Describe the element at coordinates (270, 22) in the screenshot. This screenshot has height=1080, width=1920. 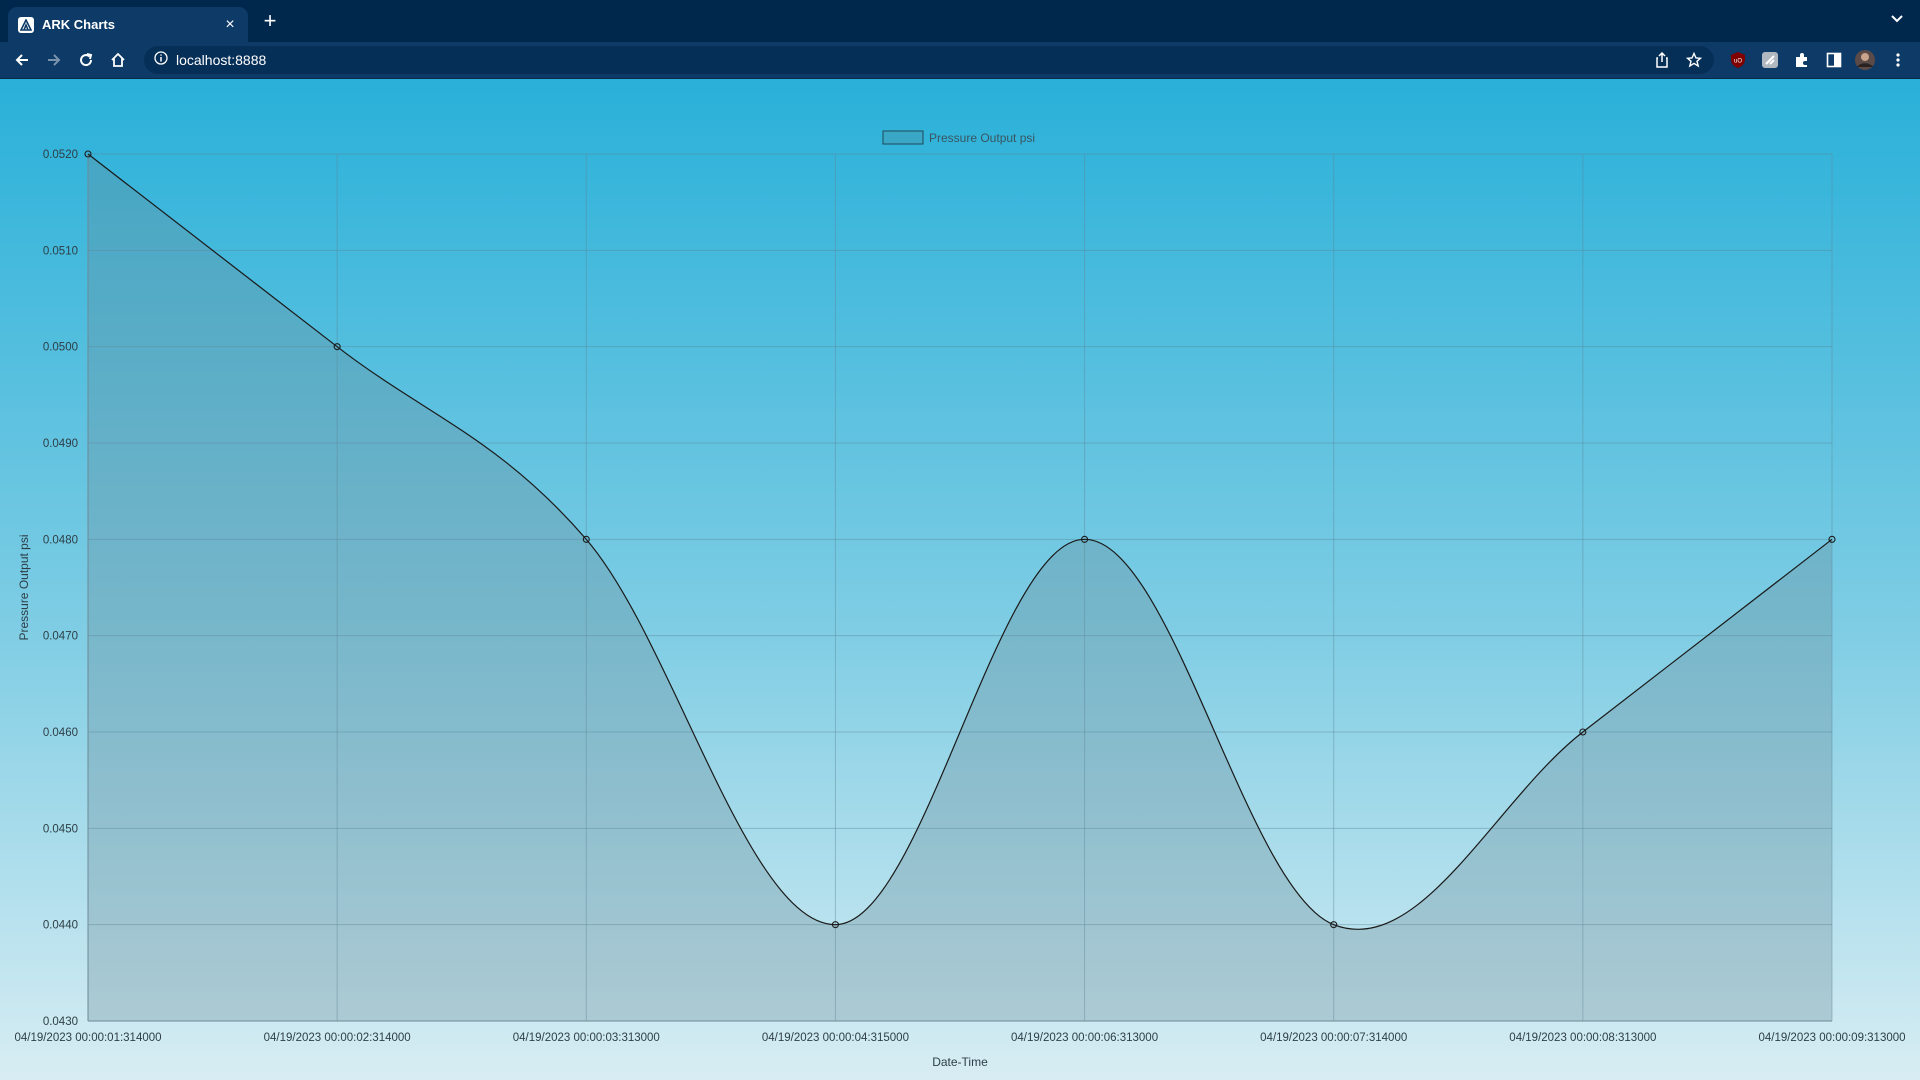
I see `new-tab-button: +` at that location.